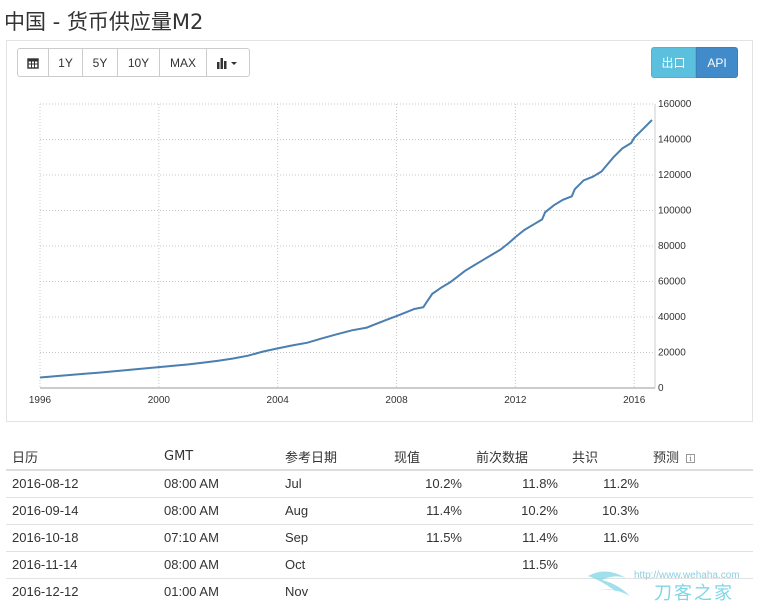 The image size is (760, 605). I want to click on x-tick-label: 2008, so click(396, 400).